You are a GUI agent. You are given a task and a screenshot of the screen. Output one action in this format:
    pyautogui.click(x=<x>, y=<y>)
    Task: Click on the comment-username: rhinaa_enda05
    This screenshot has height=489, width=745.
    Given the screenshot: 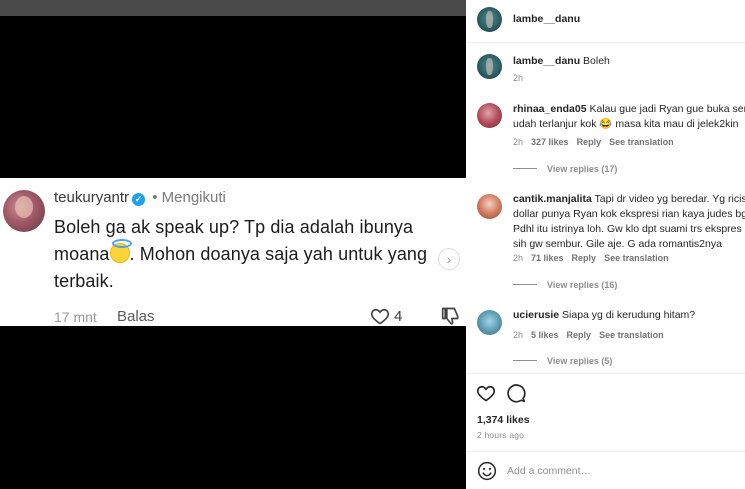 What is the action you would take?
    pyautogui.click(x=550, y=109)
    